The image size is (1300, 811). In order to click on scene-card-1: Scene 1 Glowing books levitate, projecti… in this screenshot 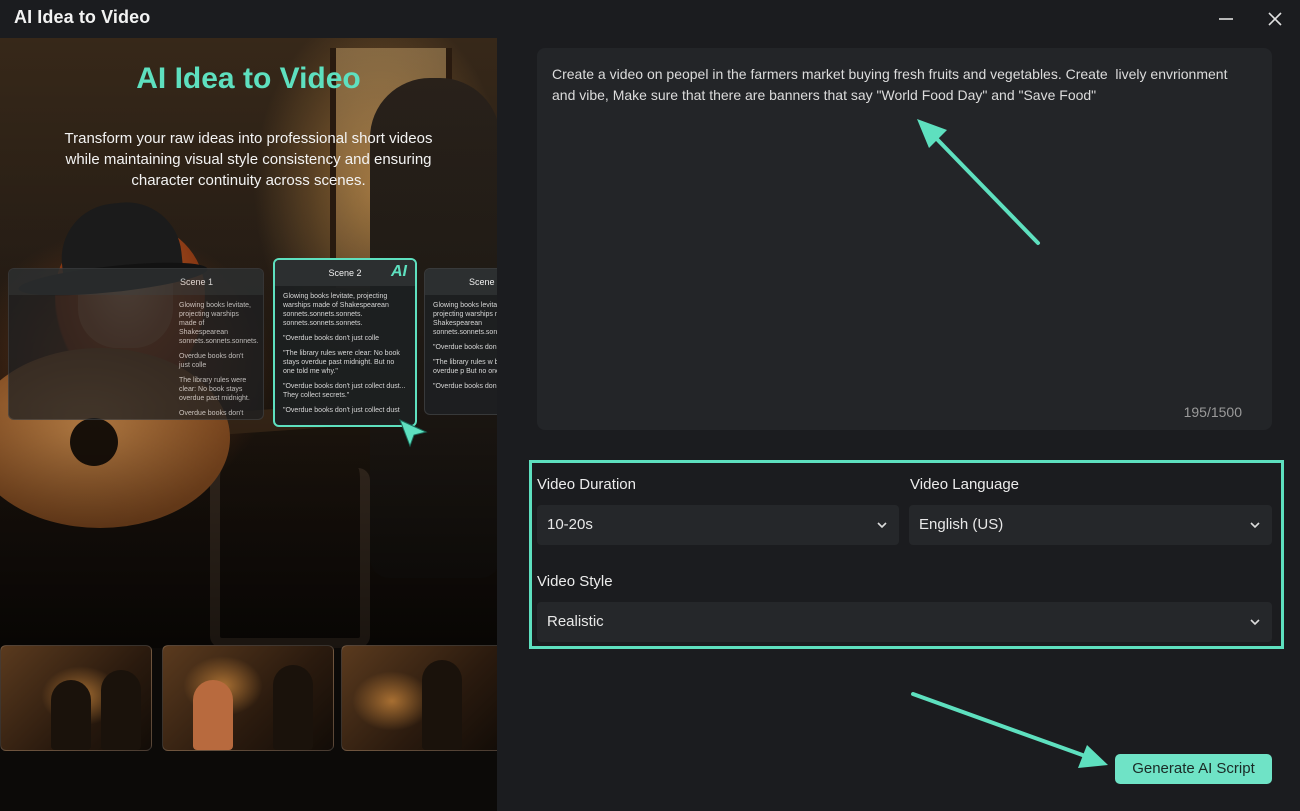, I will do `click(136, 344)`.